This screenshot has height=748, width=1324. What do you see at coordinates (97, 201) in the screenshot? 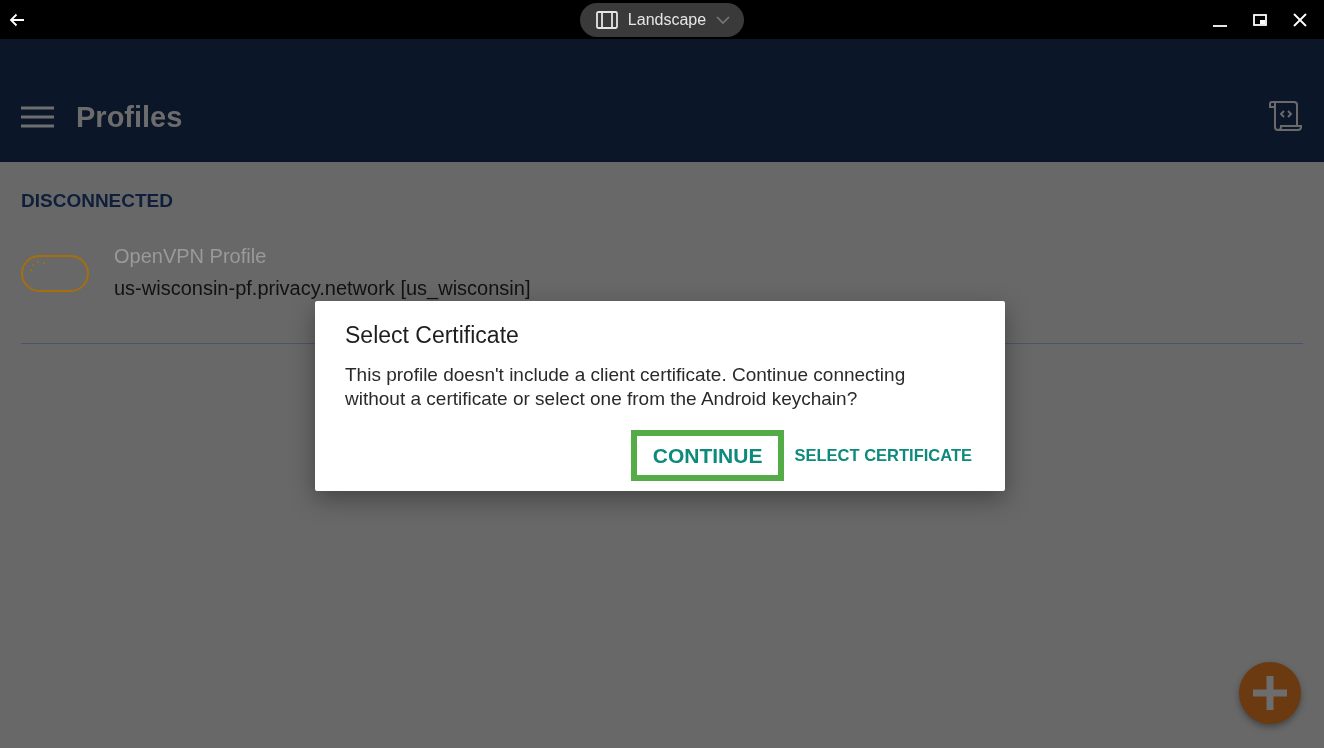
I see `section-header: DISCONNECTED` at bounding box center [97, 201].